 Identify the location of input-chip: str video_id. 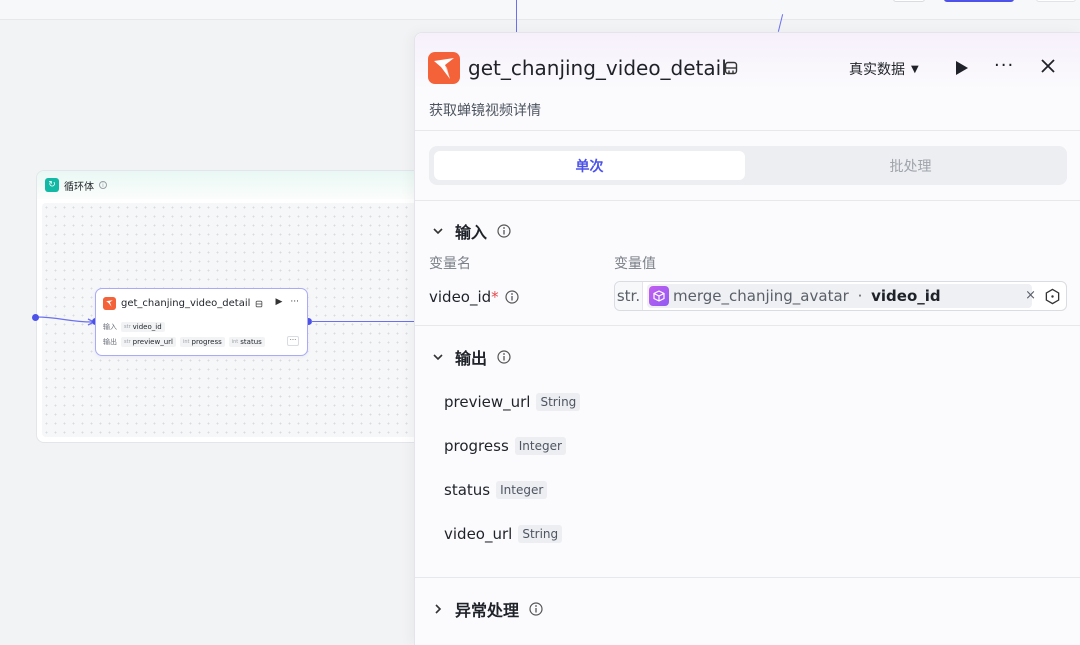
(143, 327).